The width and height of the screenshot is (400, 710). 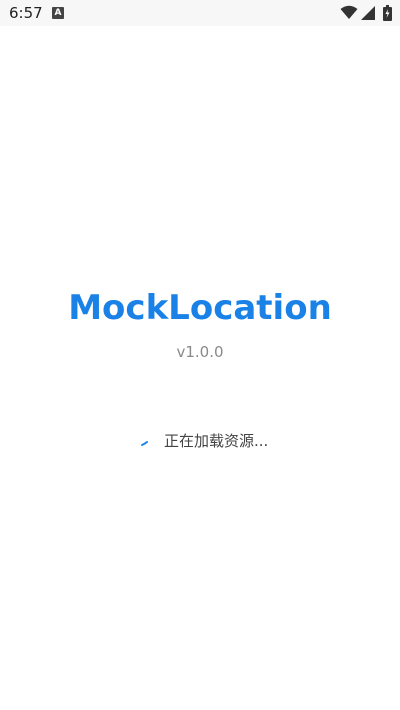 I want to click on notification-letter: A, so click(x=58, y=13).